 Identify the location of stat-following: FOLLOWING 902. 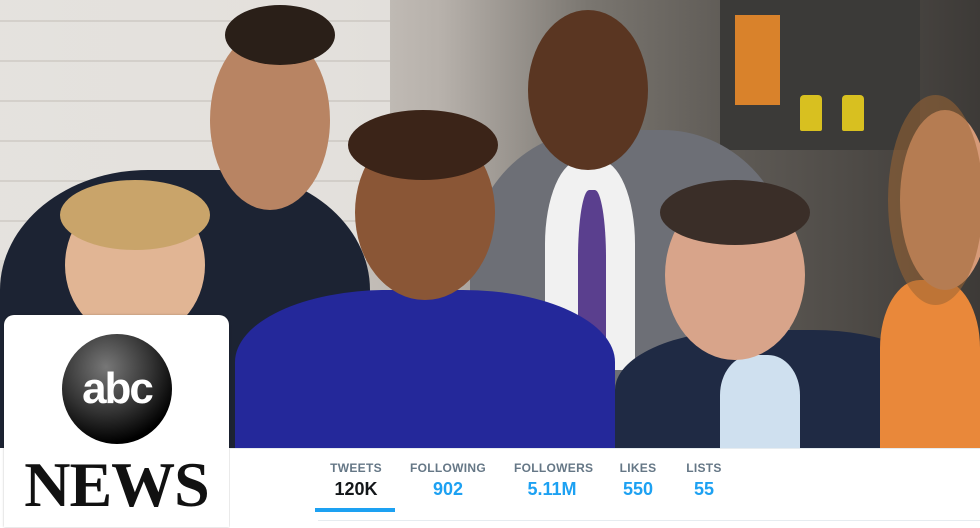
(448, 480).